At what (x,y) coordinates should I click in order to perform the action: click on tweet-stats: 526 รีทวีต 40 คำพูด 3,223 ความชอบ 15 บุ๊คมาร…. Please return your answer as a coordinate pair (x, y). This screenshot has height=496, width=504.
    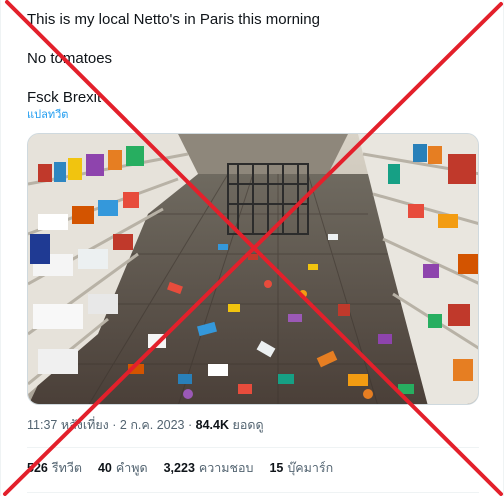
    Looking at the image, I should click on (180, 468).